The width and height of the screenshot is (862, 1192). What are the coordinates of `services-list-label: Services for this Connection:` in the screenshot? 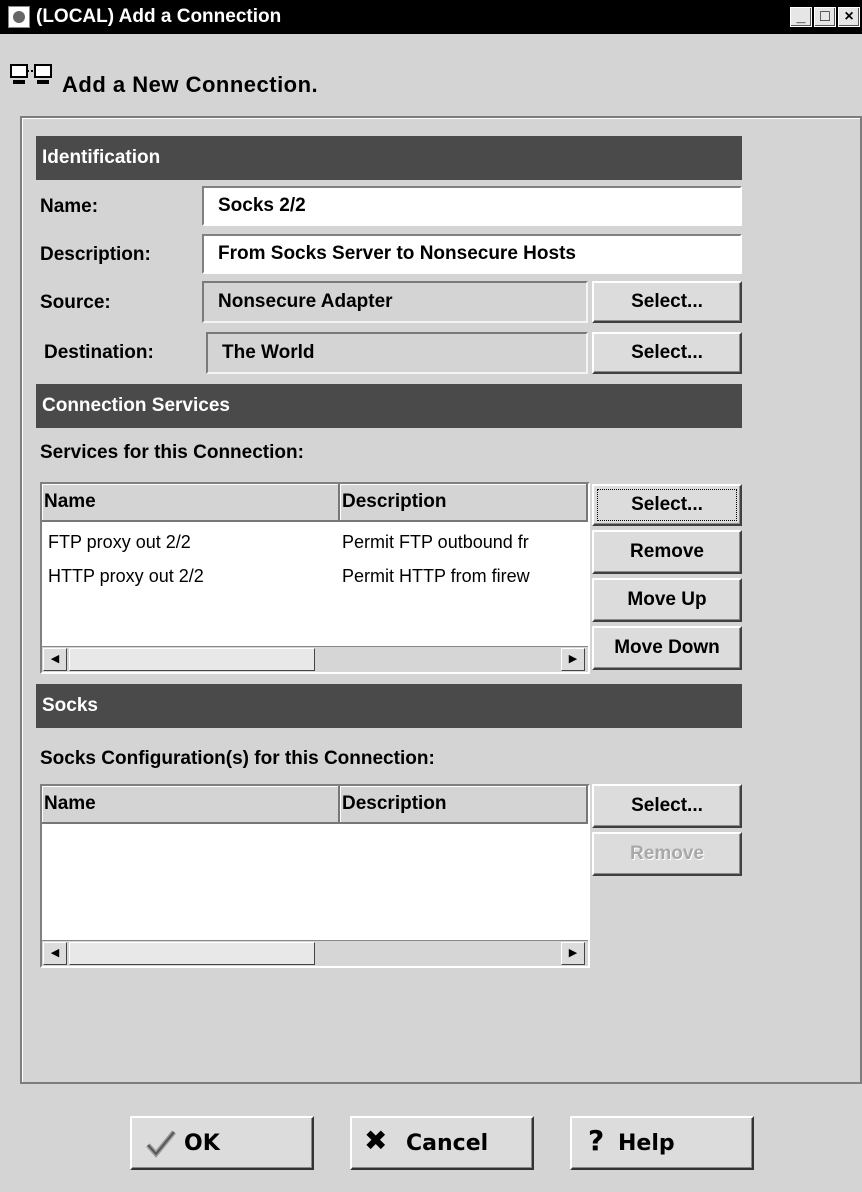 It's located at (172, 452).